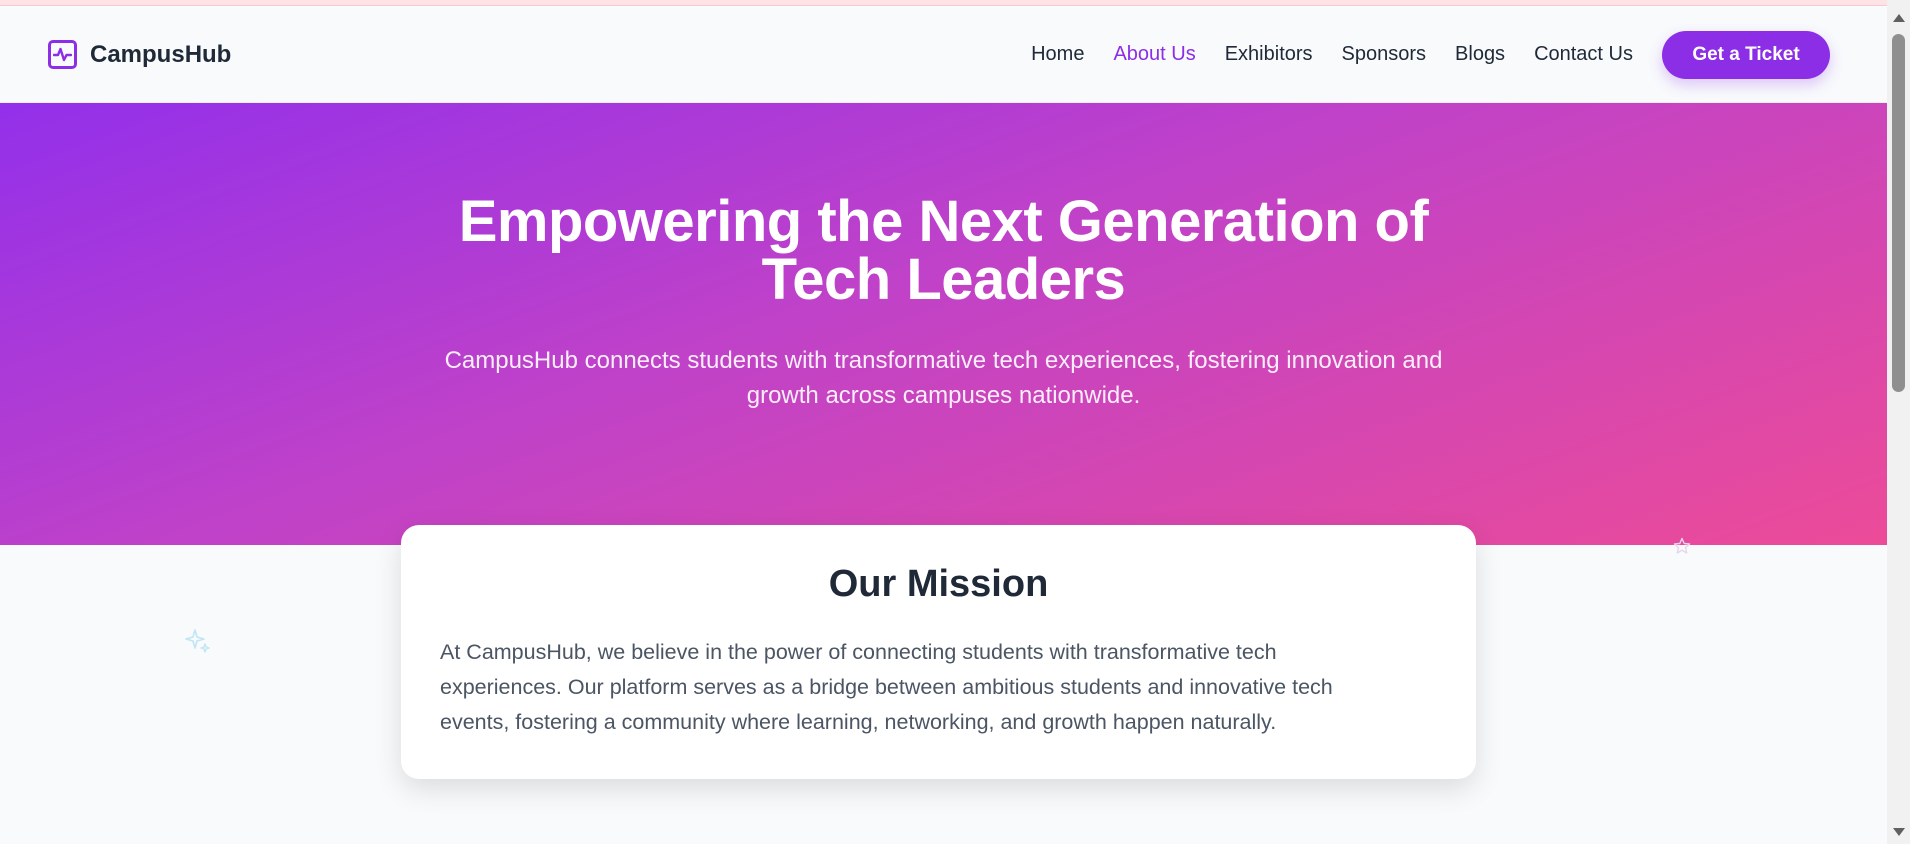 Image resolution: width=1910 pixels, height=844 pixels. What do you see at coordinates (161, 54) in the screenshot?
I see `brand-name: CampusHub` at bounding box center [161, 54].